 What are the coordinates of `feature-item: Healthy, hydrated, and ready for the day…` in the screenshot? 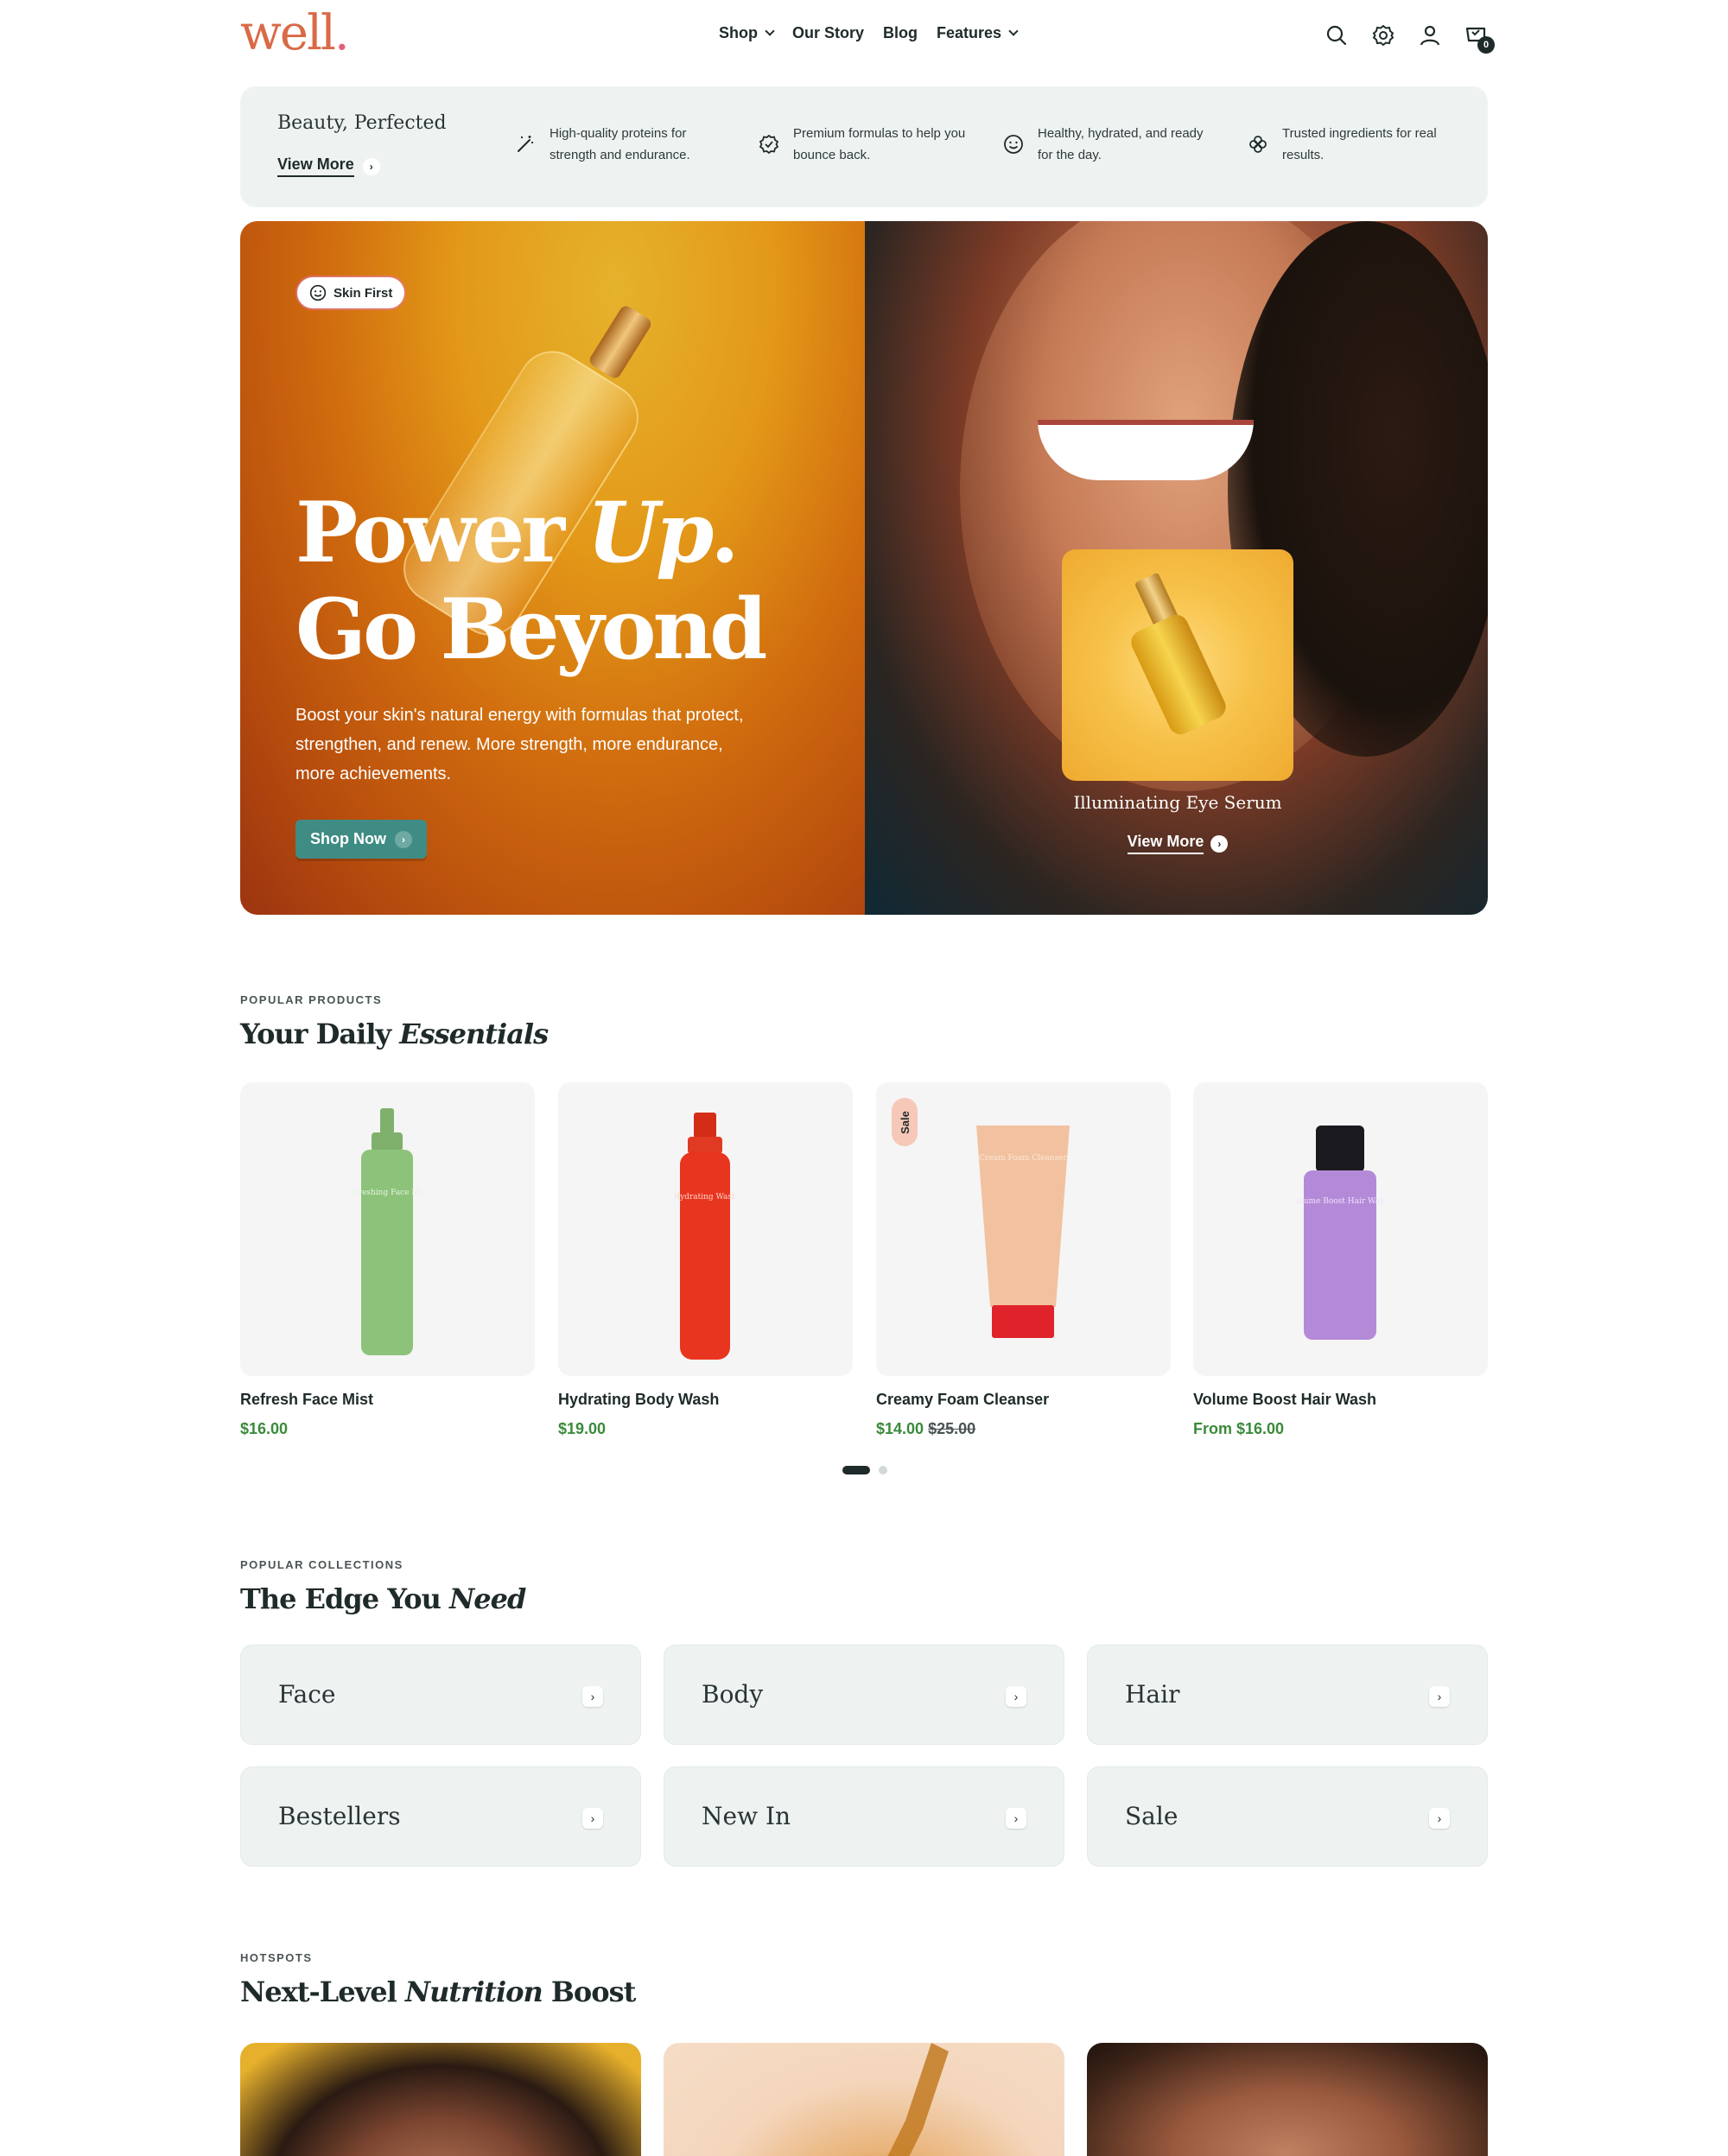 It's located at (1106, 144).